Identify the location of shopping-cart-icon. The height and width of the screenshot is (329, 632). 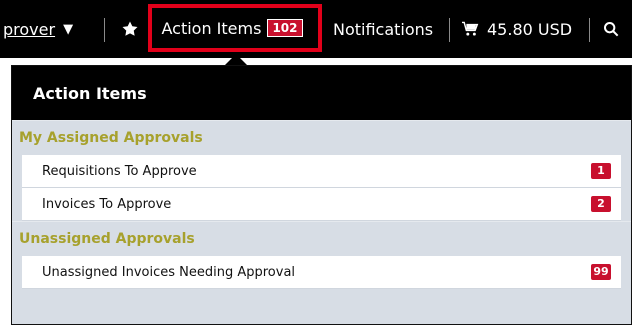
(470, 29).